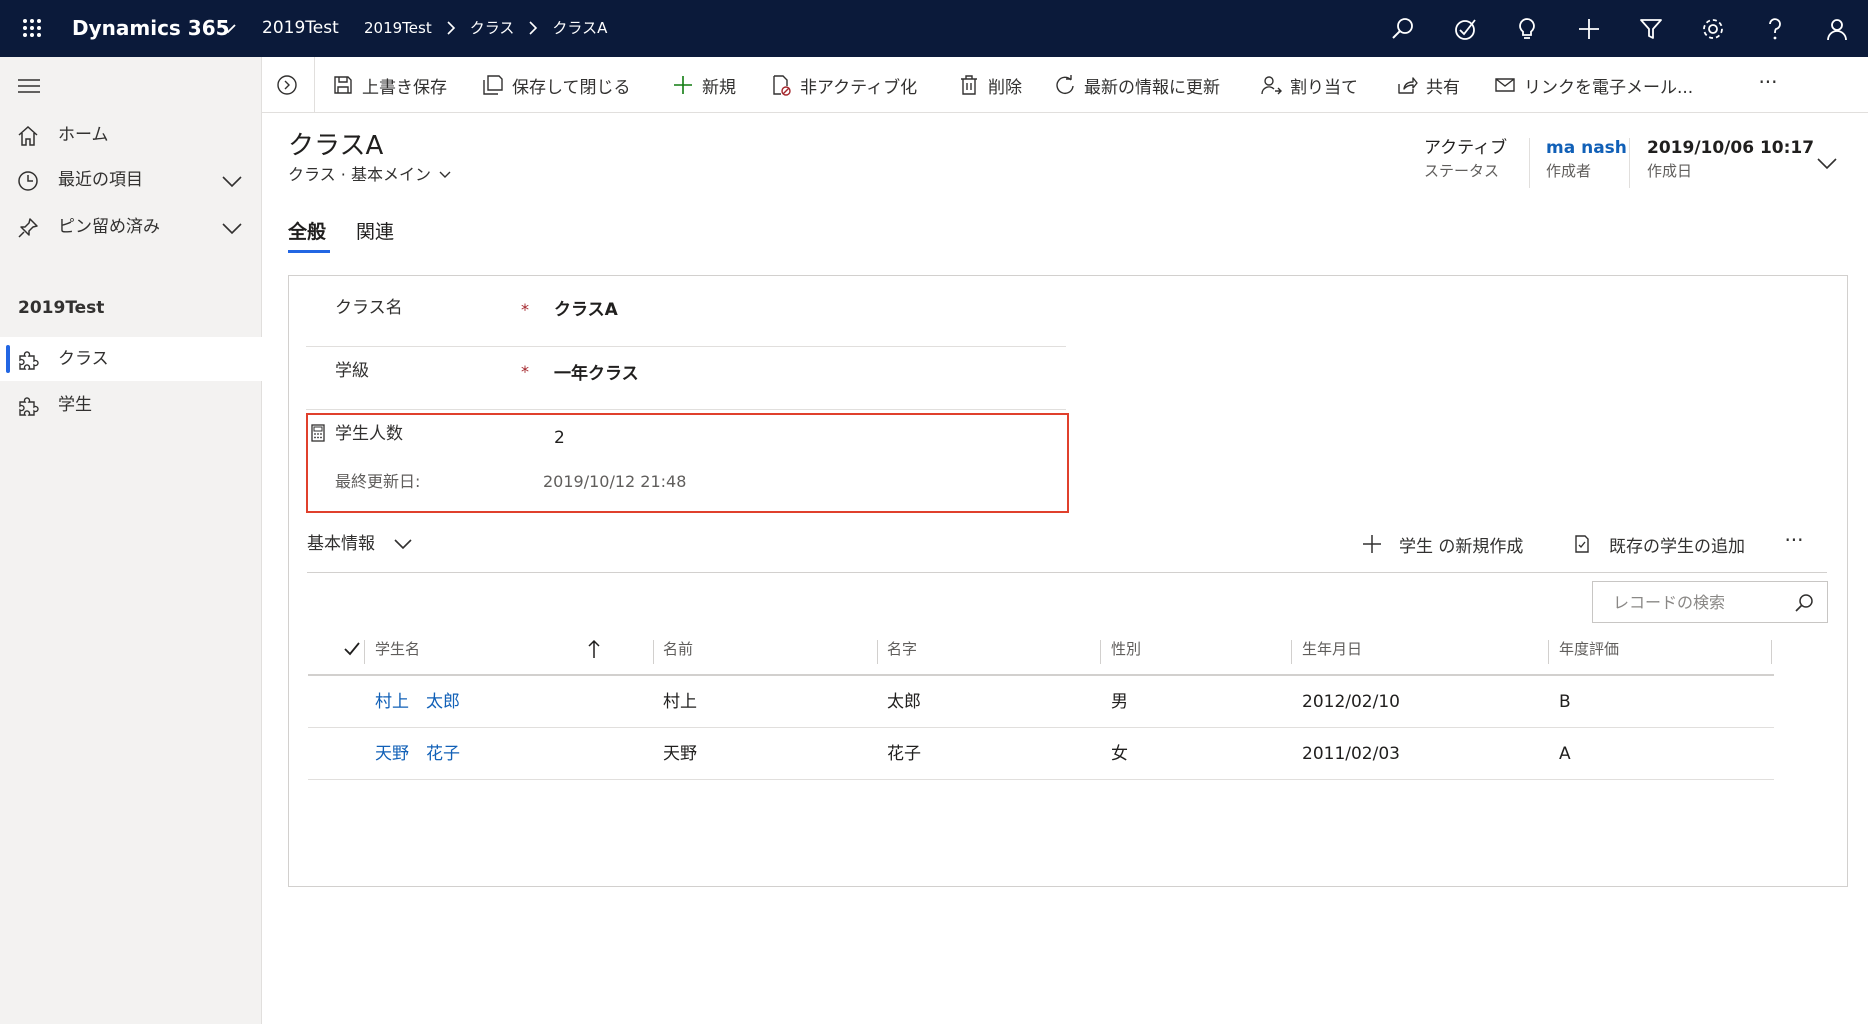 The image size is (1868, 1024). I want to click on nav-item-label: ピン留め済み, so click(109, 227).